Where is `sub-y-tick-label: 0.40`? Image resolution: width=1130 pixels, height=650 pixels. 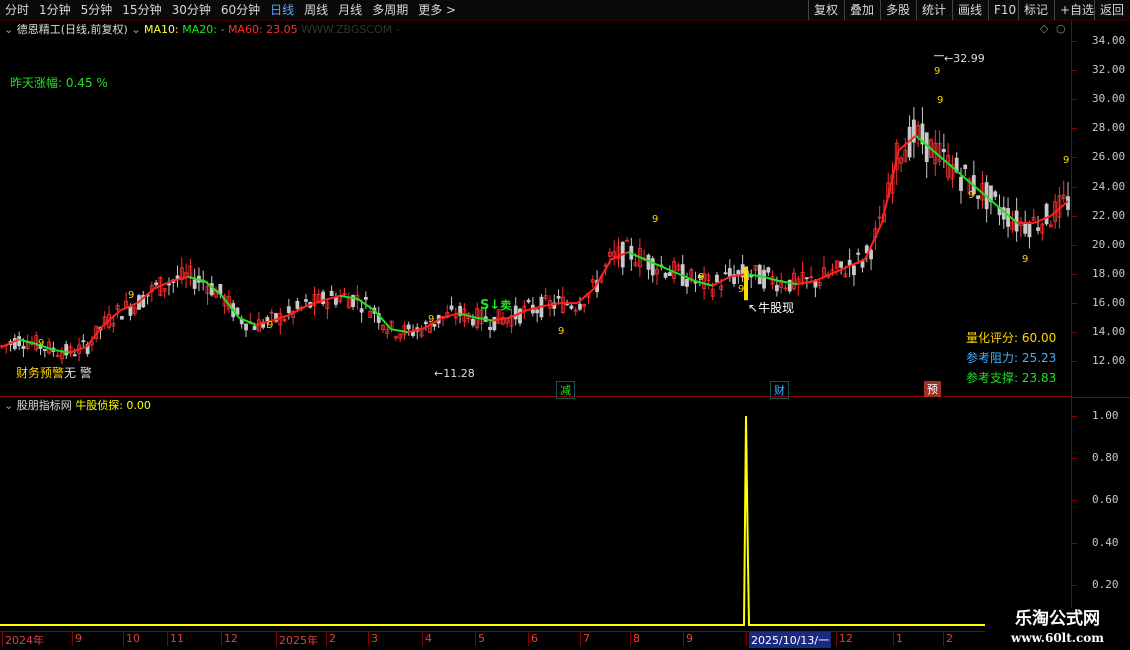
sub-y-tick-label: 0.40 is located at coordinates (1105, 542).